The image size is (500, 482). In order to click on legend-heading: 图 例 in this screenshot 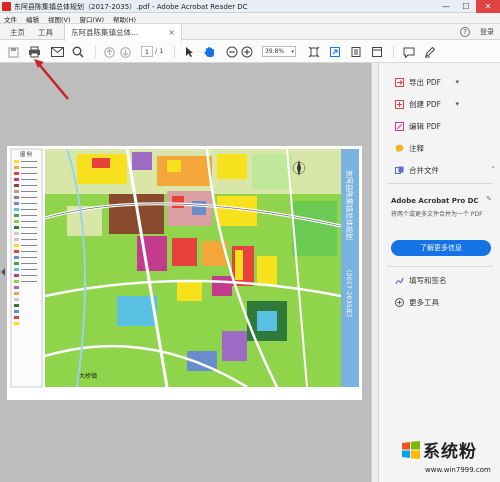, I will do `click(26, 154)`.